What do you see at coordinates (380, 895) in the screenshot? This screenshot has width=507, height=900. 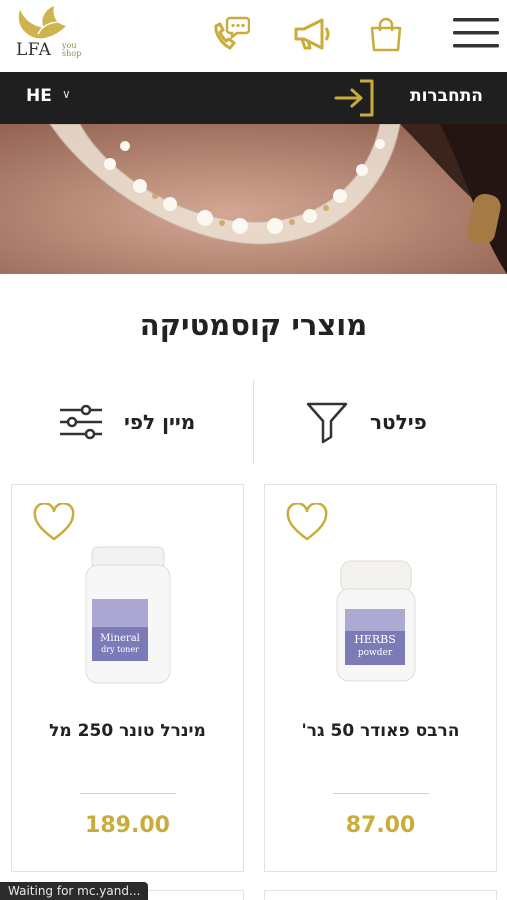 I see `product-card` at bounding box center [380, 895].